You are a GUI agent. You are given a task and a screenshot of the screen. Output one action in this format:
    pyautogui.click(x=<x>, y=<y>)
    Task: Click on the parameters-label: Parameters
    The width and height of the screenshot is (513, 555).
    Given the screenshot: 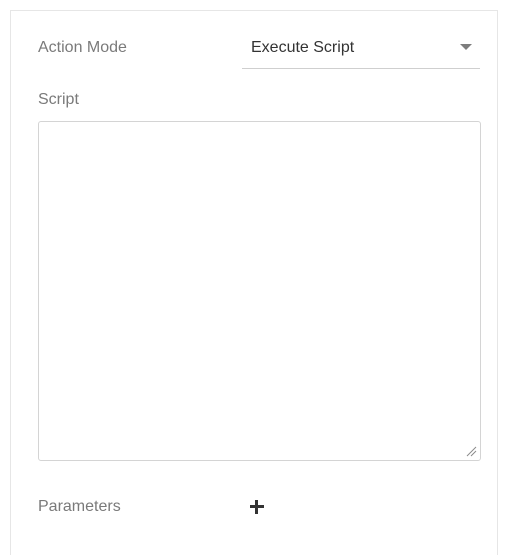 What is the action you would take?
    pyautogui.click(x=79, y=506)
    